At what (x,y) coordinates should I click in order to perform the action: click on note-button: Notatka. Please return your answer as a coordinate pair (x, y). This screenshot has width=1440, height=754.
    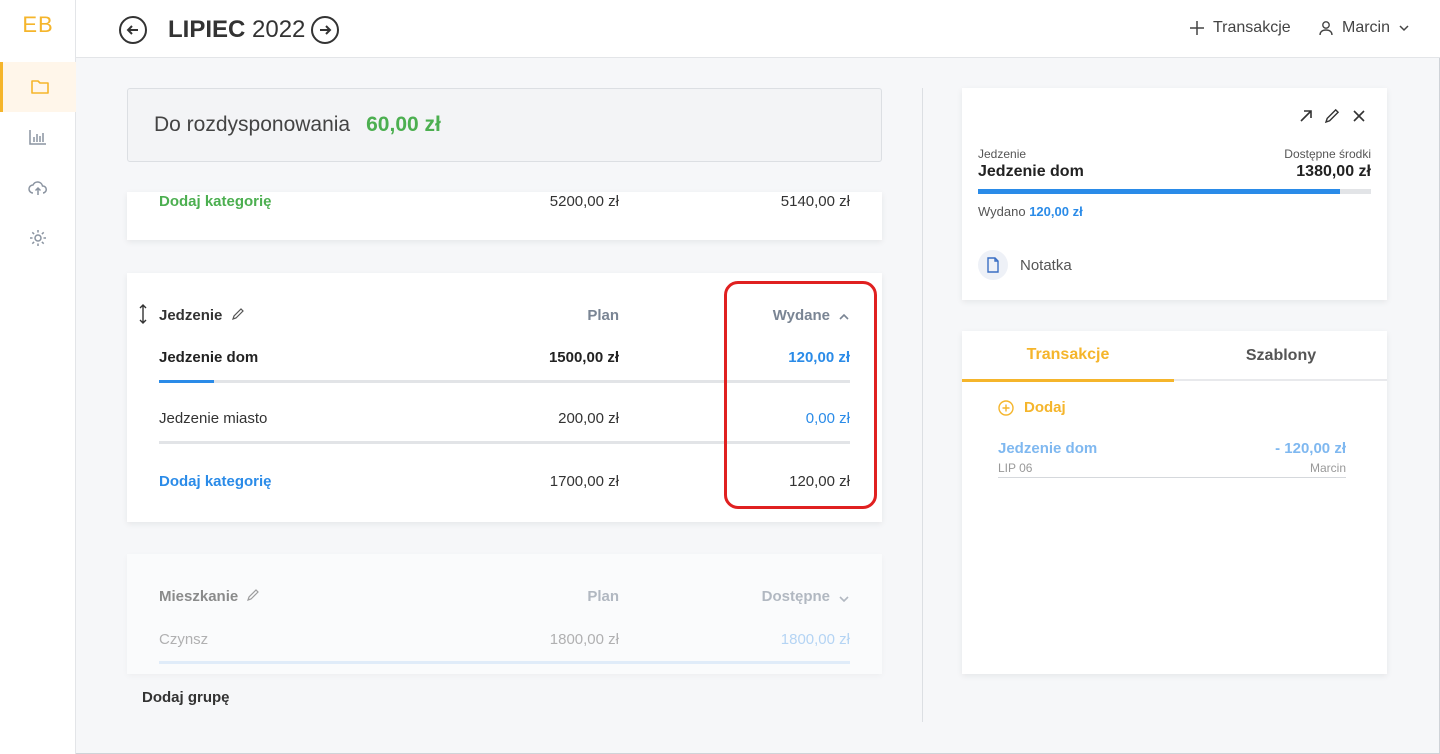
    Looking at the image, I should click on (1025, 265).